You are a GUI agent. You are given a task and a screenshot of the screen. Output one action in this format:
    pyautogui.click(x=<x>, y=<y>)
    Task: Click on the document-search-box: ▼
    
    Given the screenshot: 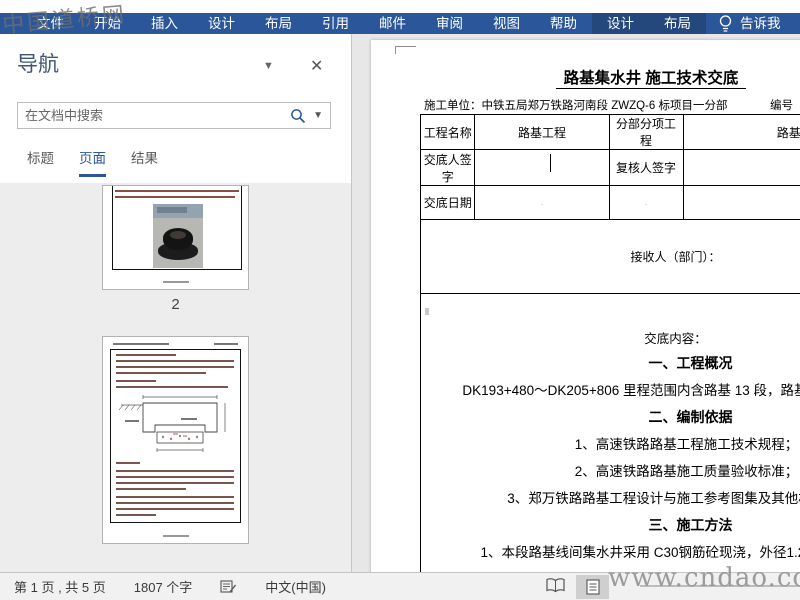 What is the action you would take?
    pyautogui.click(x=174, y=115)
    